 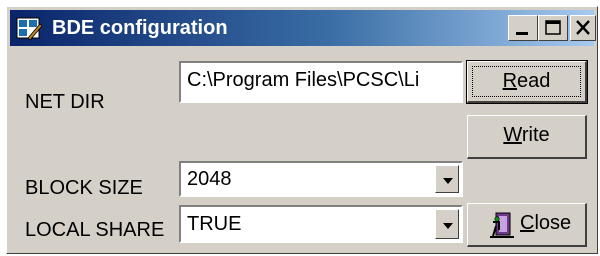 I want to click on close-window-button, so click(x=583, y=28).